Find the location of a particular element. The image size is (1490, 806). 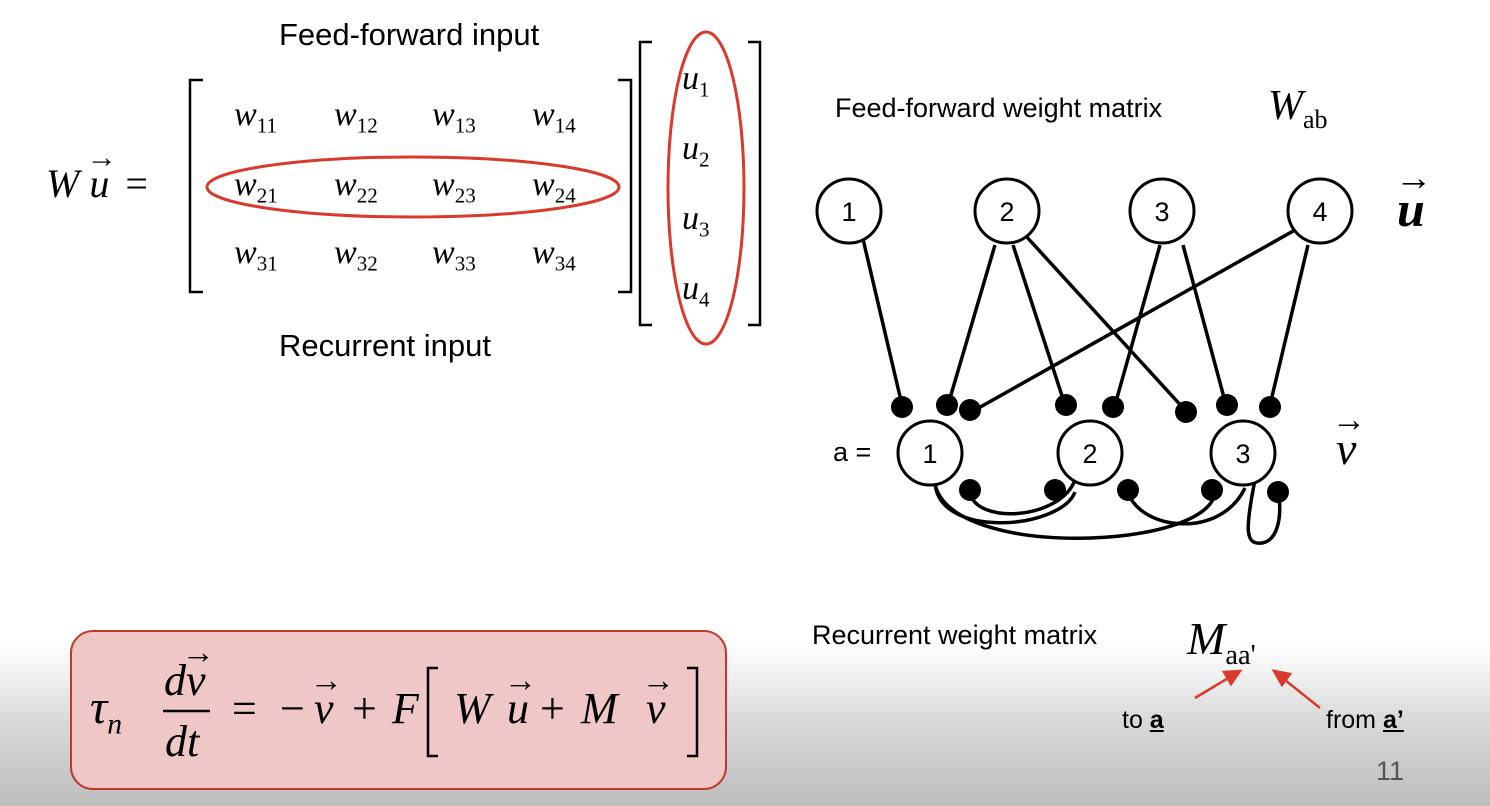

recurrent-input-label: Recurrent input is located at coordinates (385, 345).